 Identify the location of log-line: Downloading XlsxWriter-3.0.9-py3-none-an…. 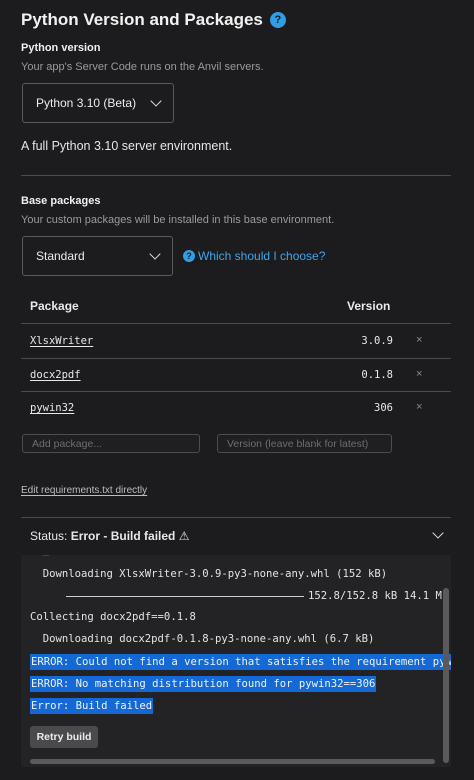
(209, 574).